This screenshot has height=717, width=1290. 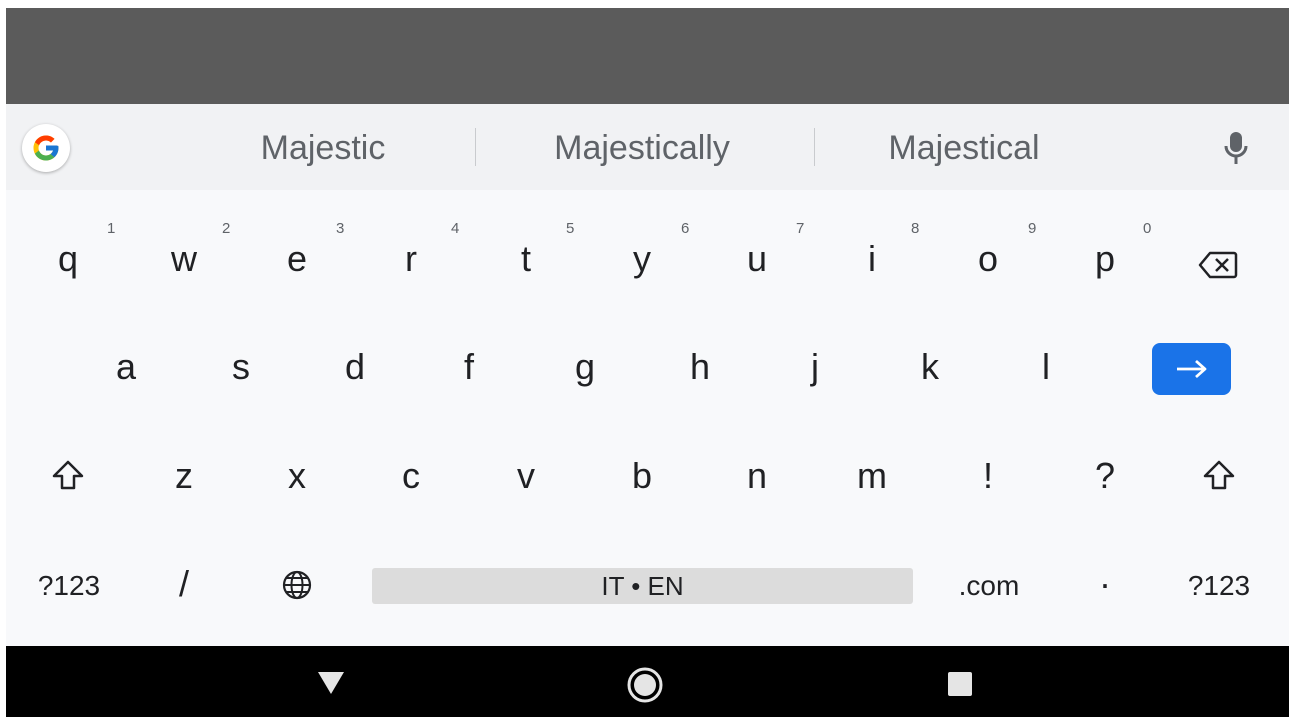 I want to click on suggestion-3: Majestical, so click(x=963, y=148).